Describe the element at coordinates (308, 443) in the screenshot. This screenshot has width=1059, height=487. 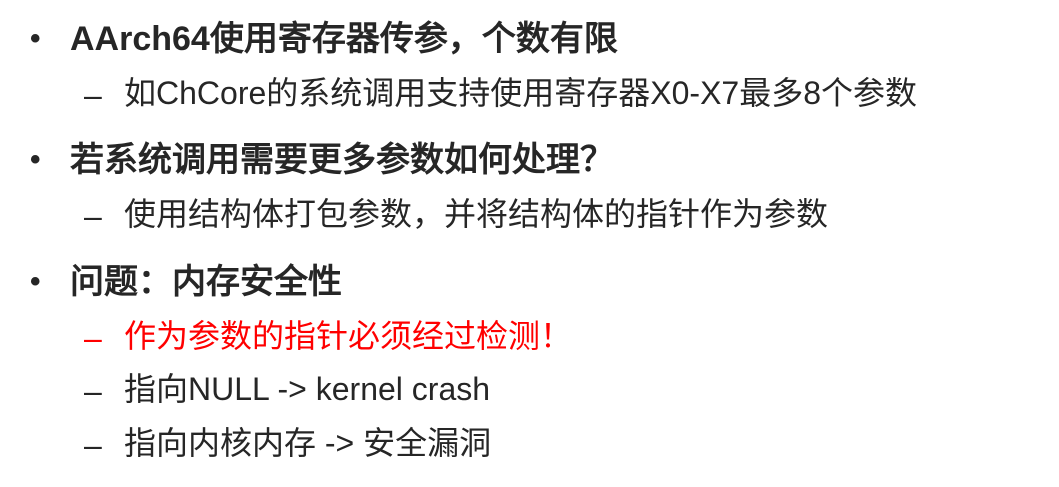
I see `sub-bullet-kernel-memory-vuln: 指向内核内存 -> 安全漏洞` at that location.